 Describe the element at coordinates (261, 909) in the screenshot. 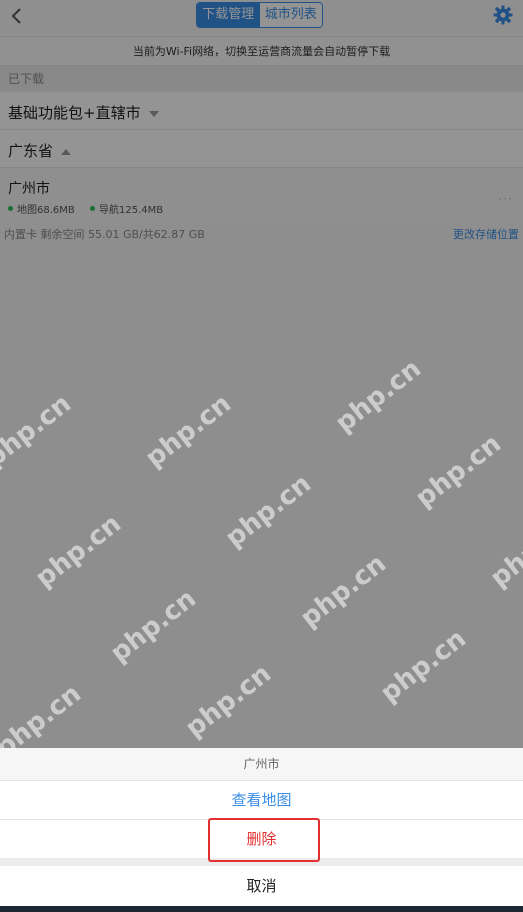

I see `bottom-edge` at that location.